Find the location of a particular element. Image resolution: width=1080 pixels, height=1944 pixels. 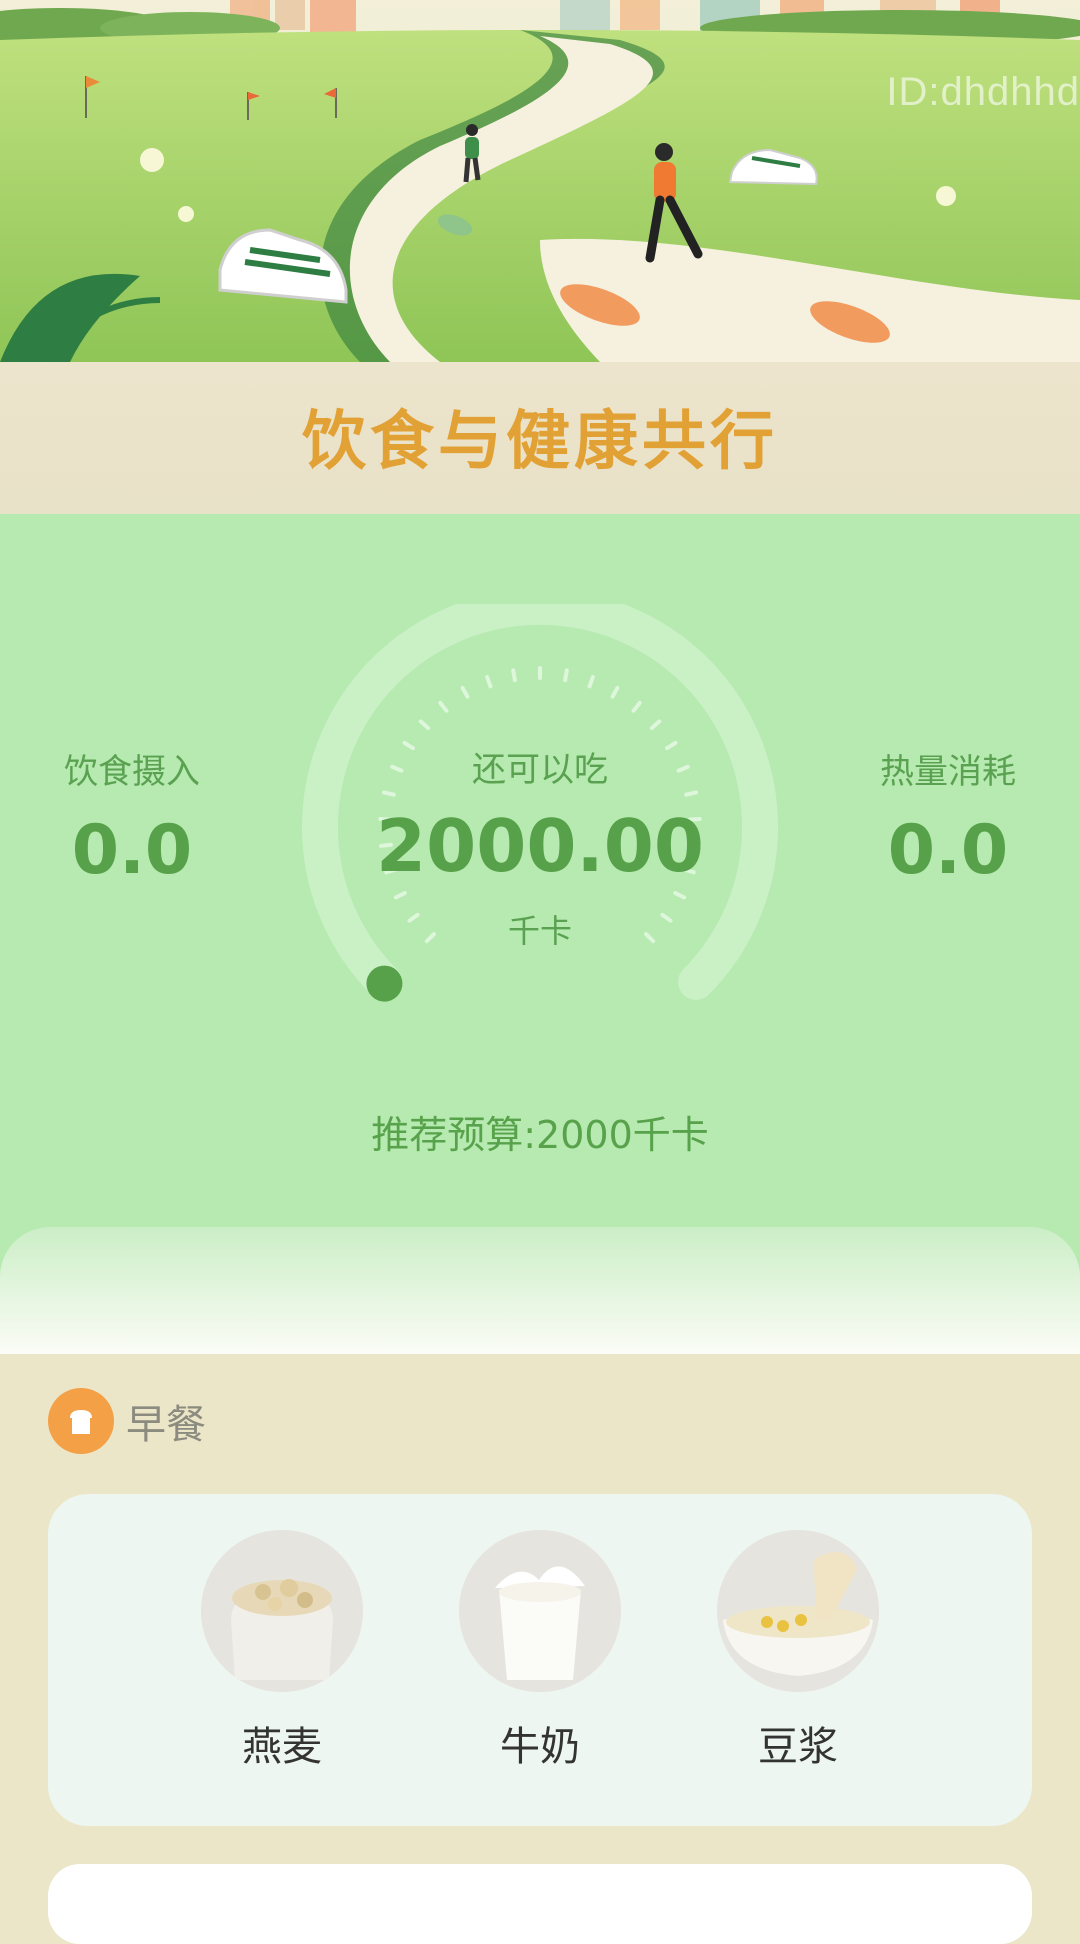

soymilk-image is located at coordinates (798, 1611).